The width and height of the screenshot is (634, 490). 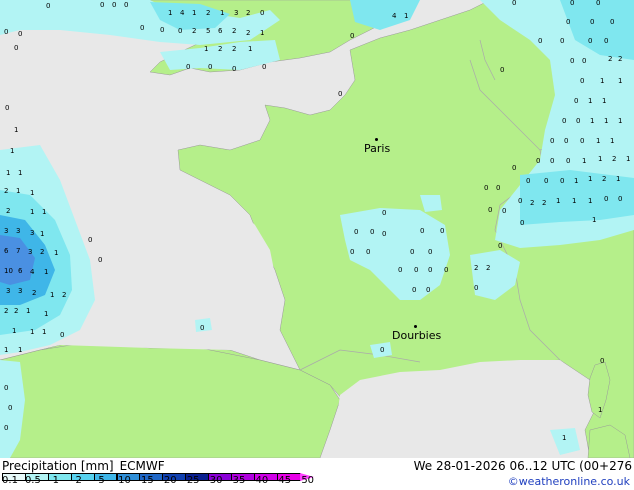 I want to click on svg-text: 6, so click(x=220, y=31).